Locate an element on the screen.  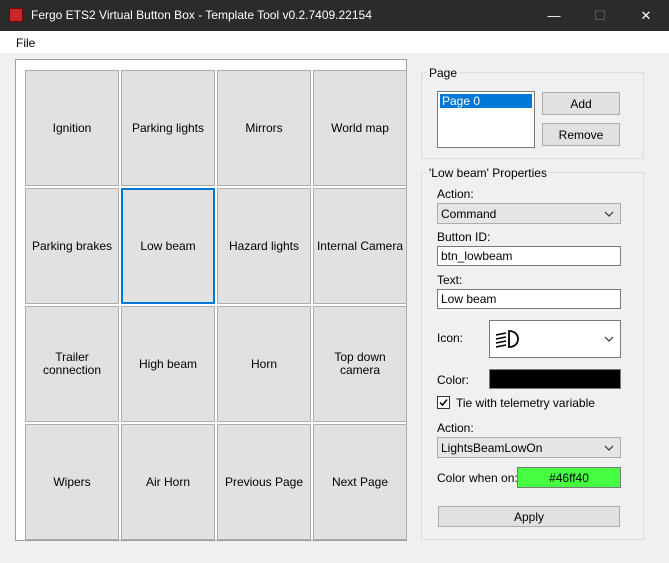
properties-group-title: 'Low beam' Properties is located at coordinates (488, 173).